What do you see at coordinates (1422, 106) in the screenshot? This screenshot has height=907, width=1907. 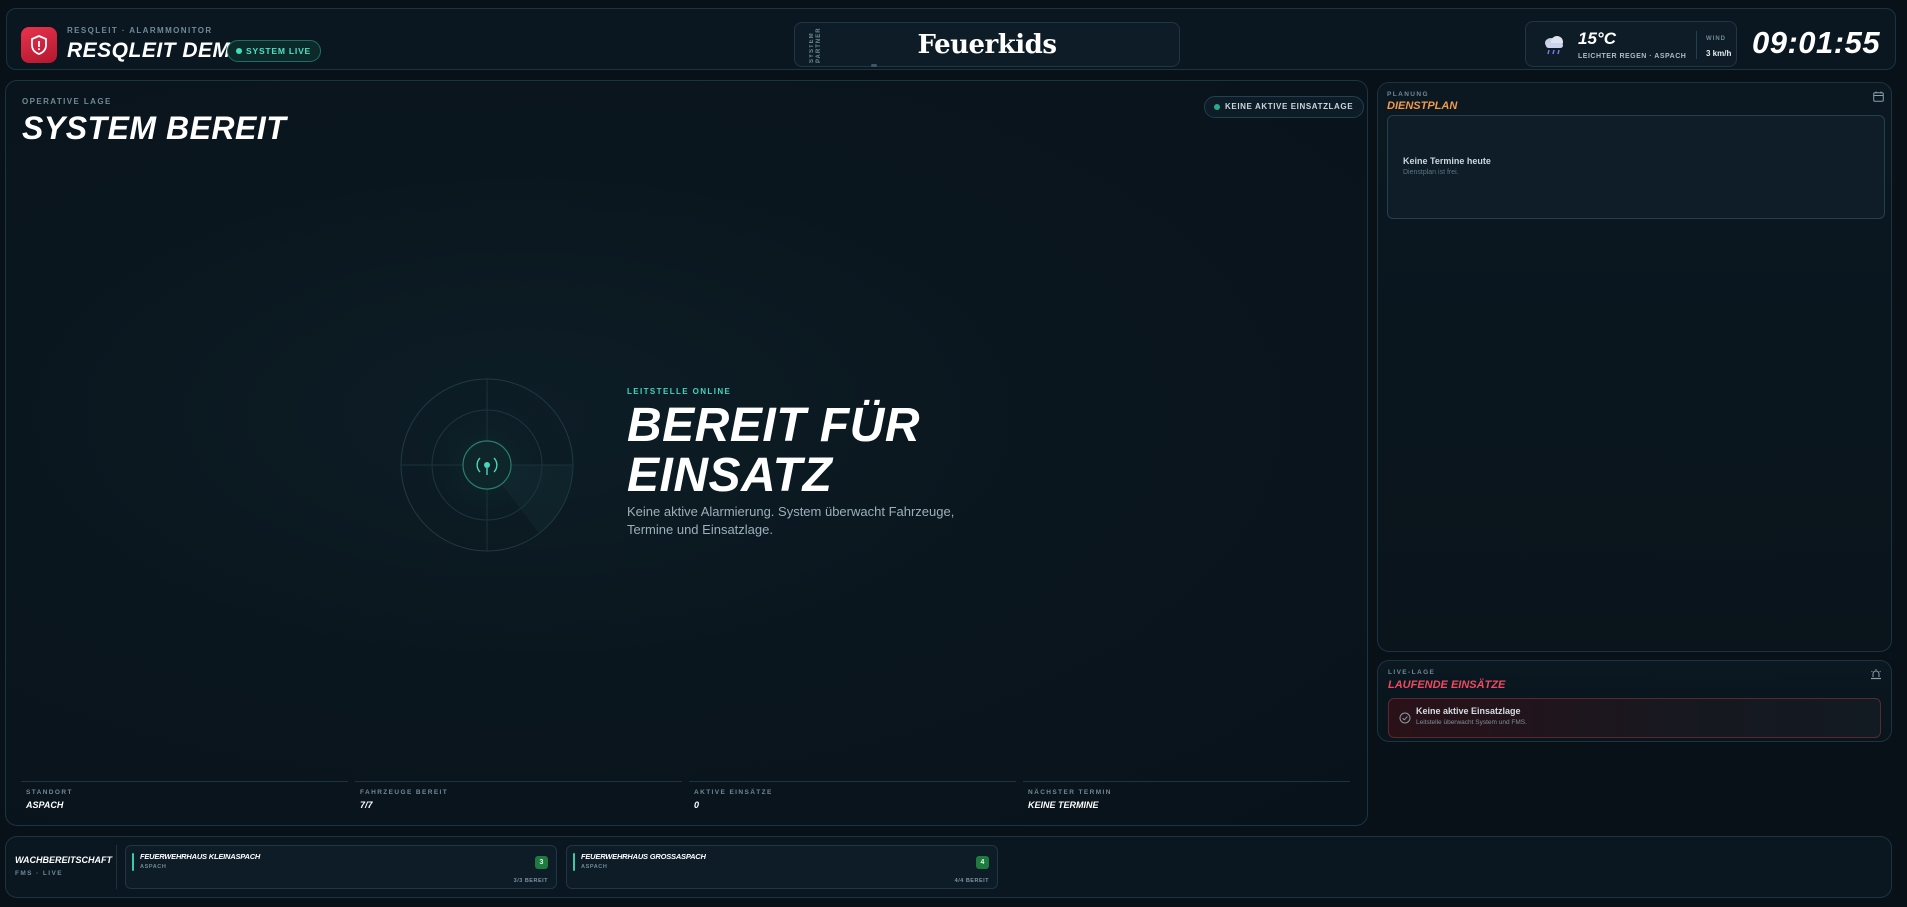 I see `section-title: DIENSTPLAN` at bounding box center [1422, 106].